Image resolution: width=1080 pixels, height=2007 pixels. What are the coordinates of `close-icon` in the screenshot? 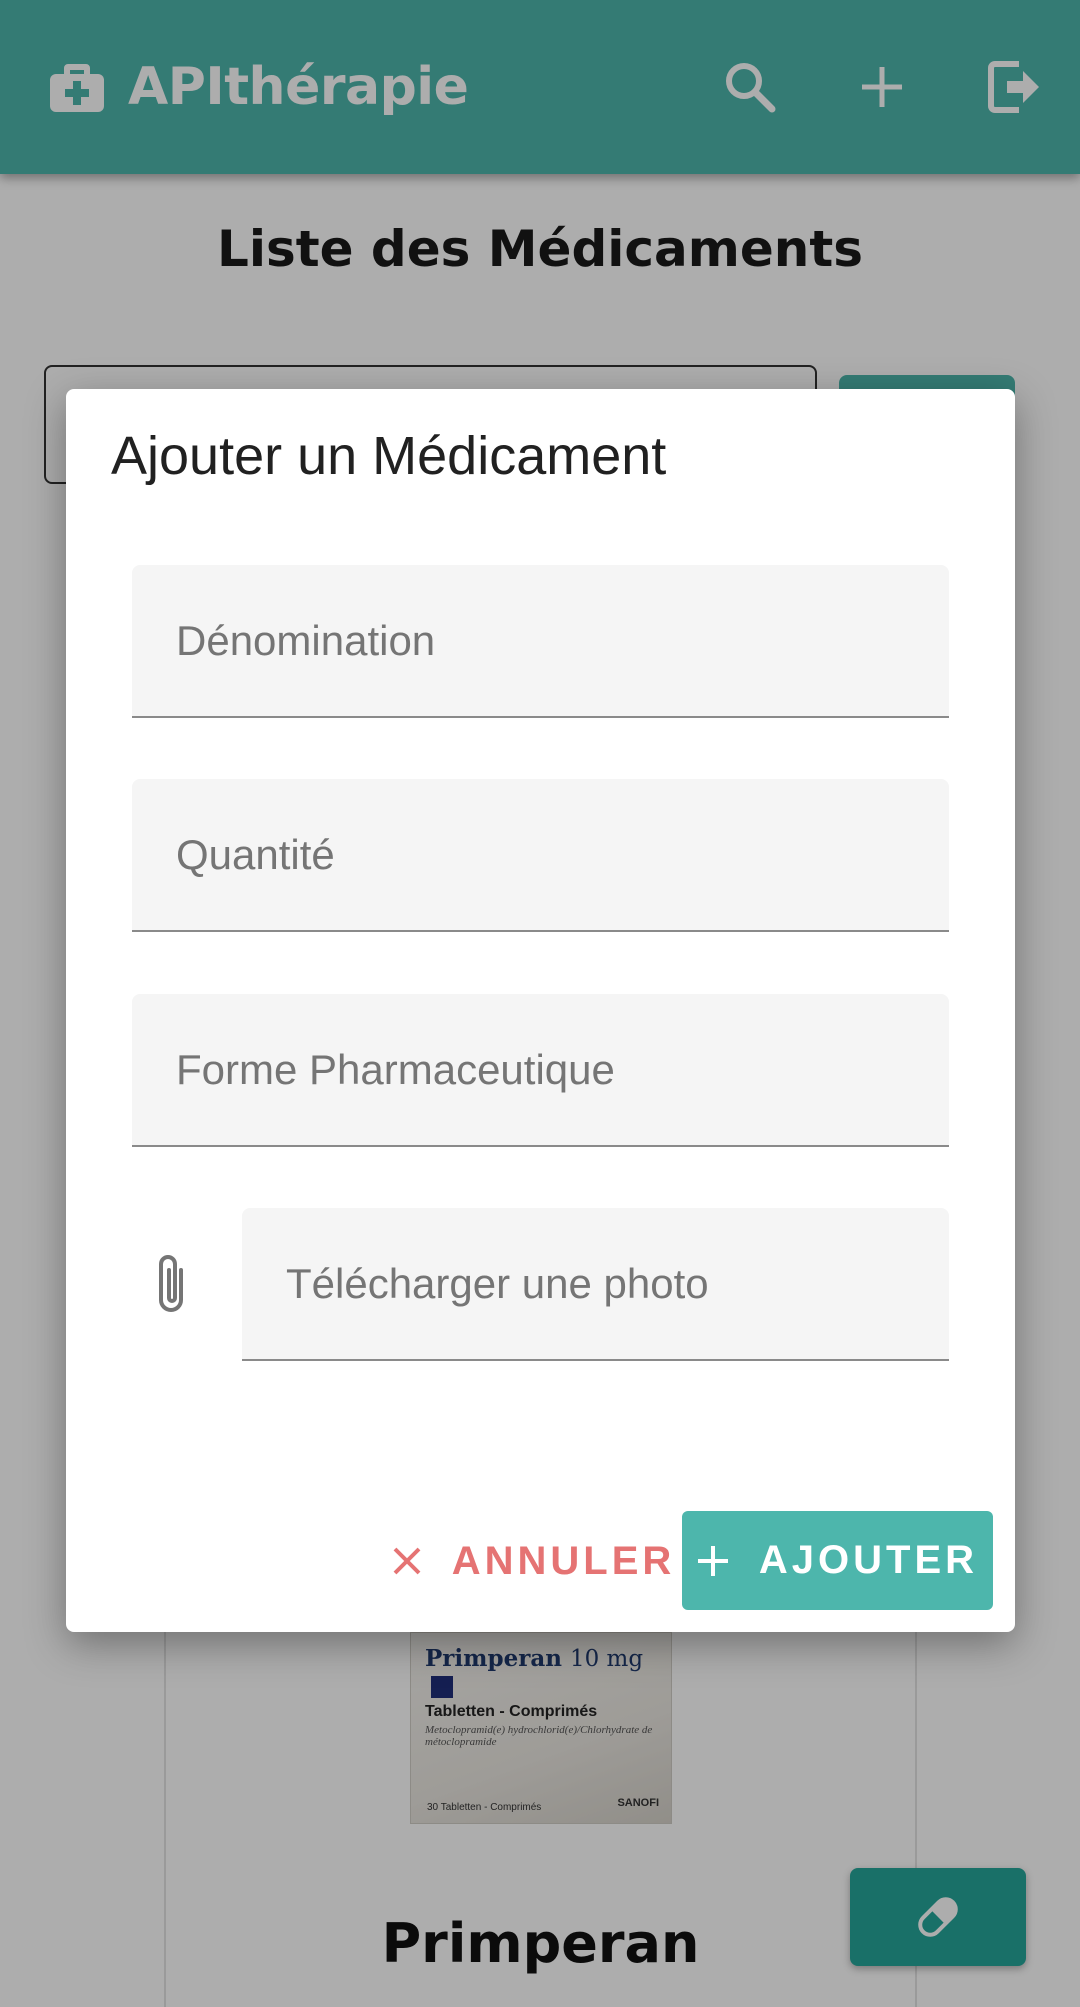 It's located at (407, 1561).